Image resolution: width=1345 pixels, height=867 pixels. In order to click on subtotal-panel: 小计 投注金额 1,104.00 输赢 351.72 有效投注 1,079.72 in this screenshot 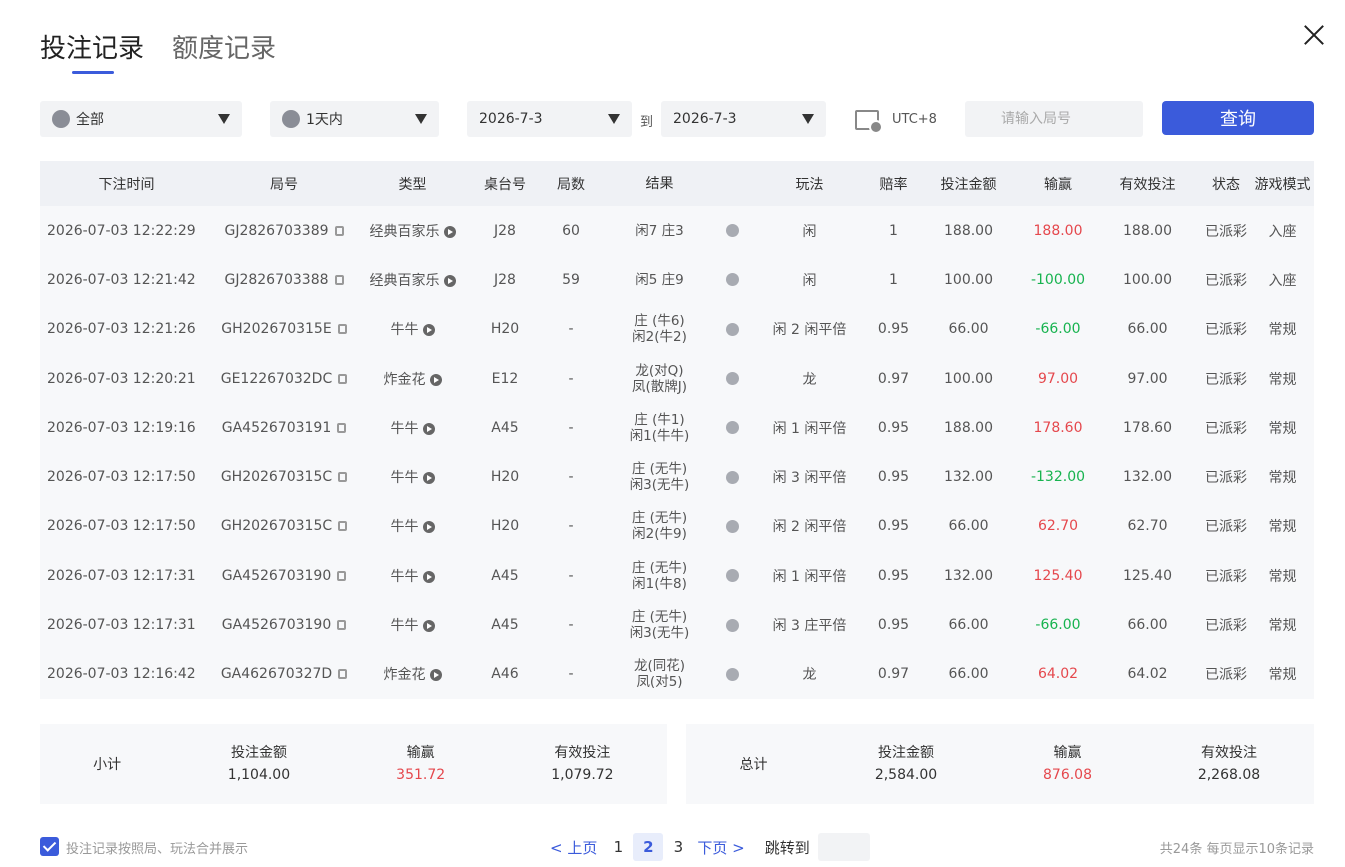, I will do `click(353, 764)`.